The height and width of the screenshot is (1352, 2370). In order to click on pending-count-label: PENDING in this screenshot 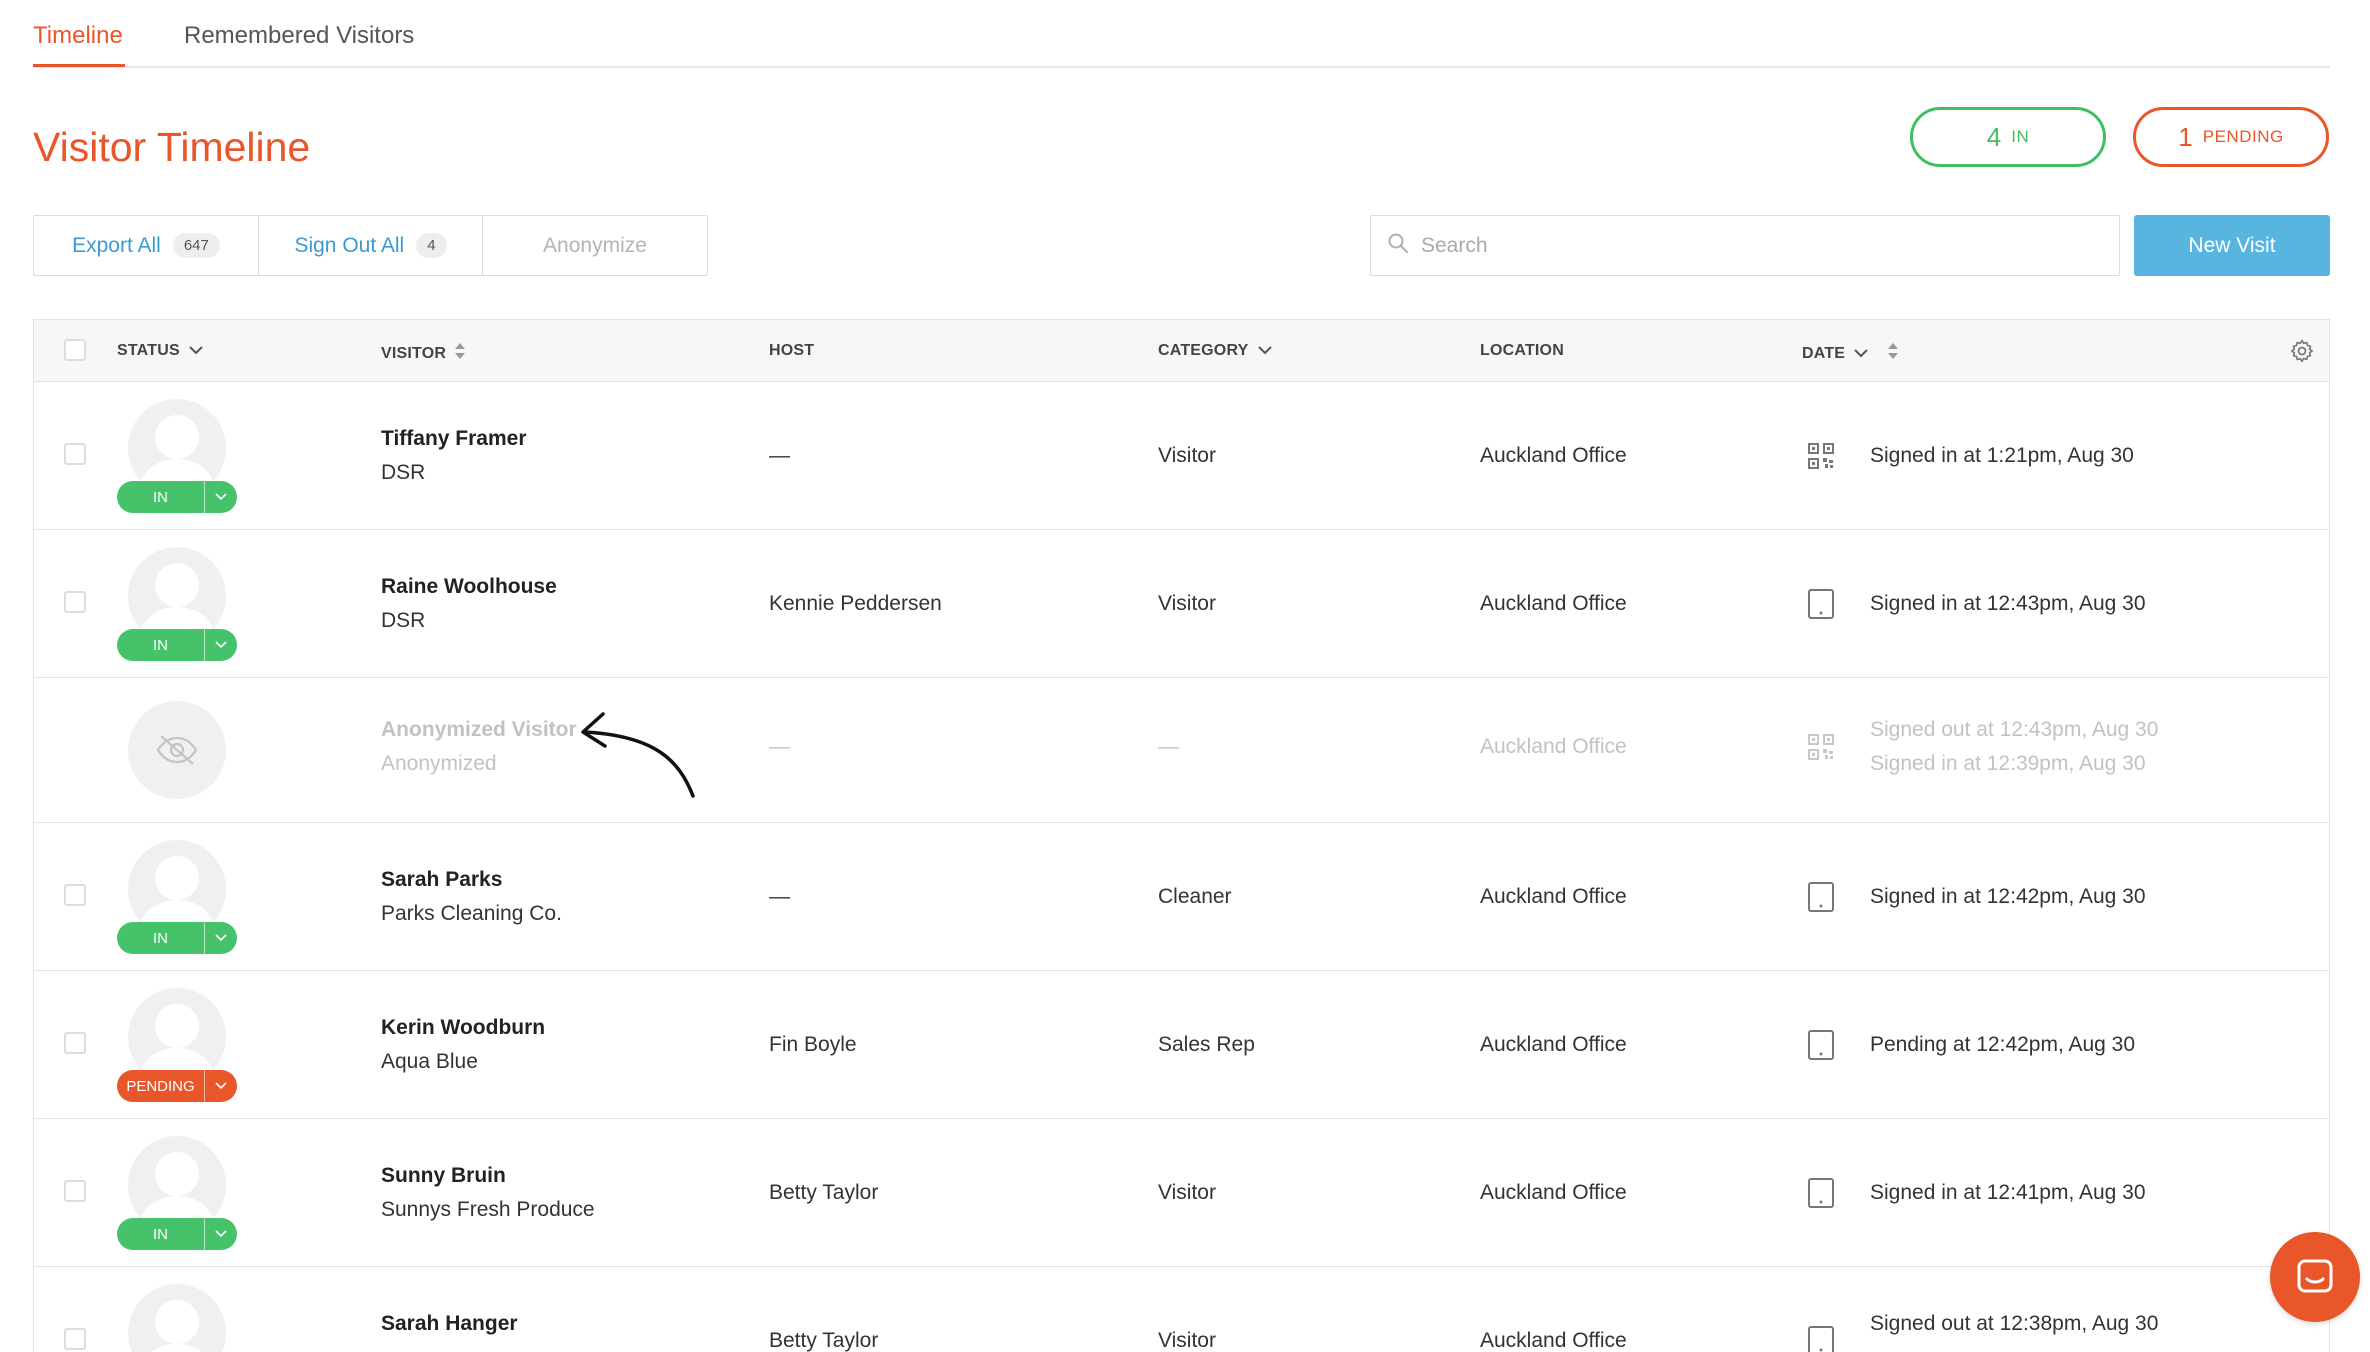, I will do `click(2243, 136)`.